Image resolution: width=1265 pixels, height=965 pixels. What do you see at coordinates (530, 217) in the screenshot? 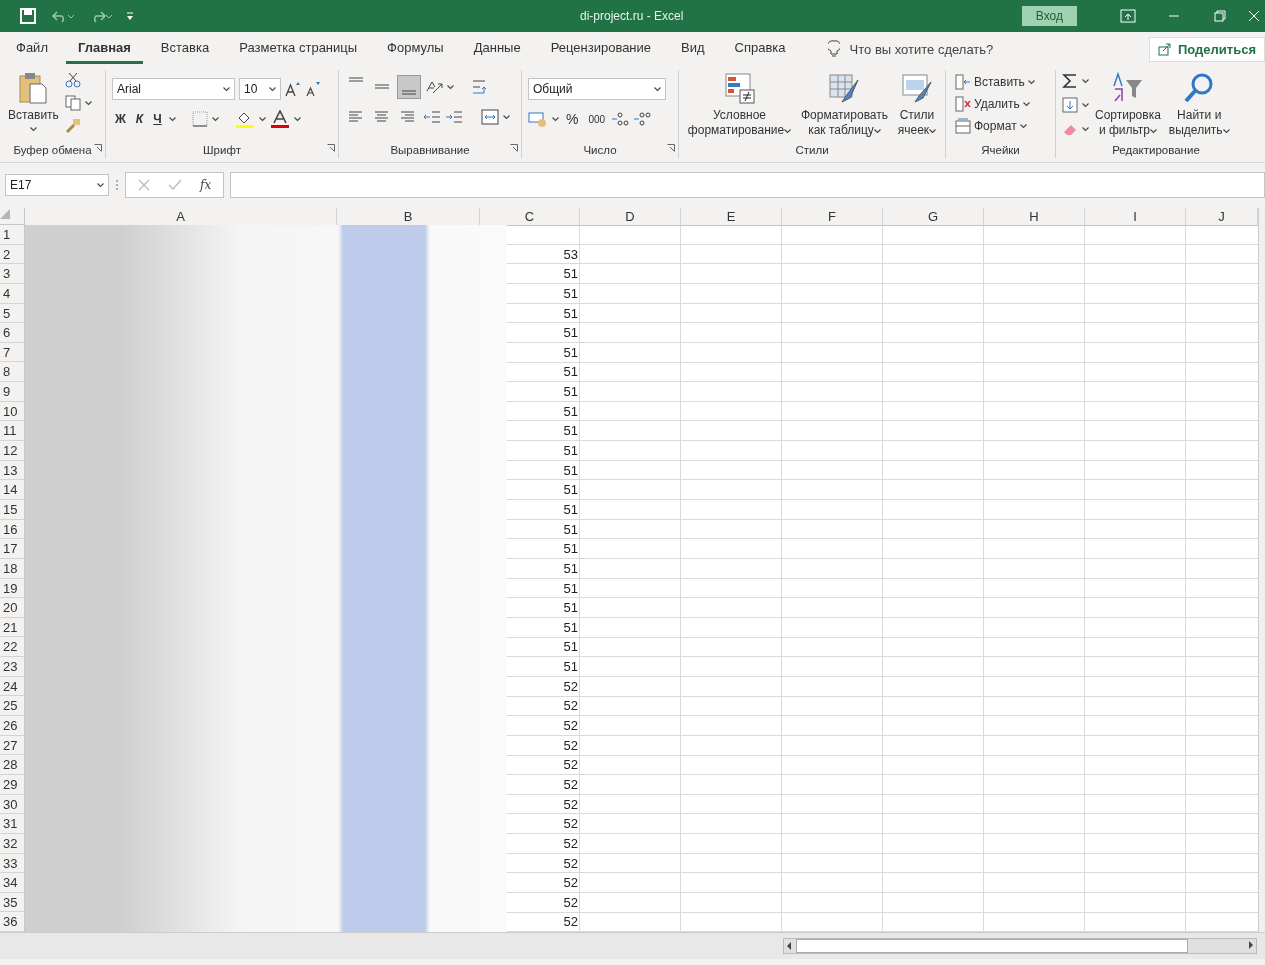
I see `column-header: C` at bounding box center [530, 217].